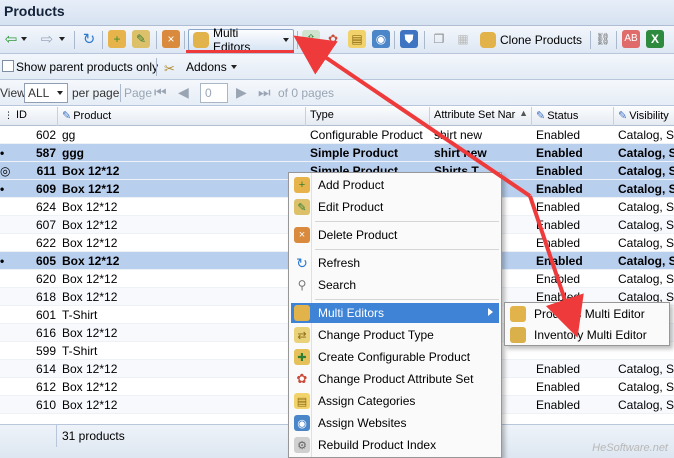 This screenshot has width=674, height=458. What do you see at coordinates (368, 116) in the screenshot?
I see `column-header-type: Type` at bounding box center [368, 116].